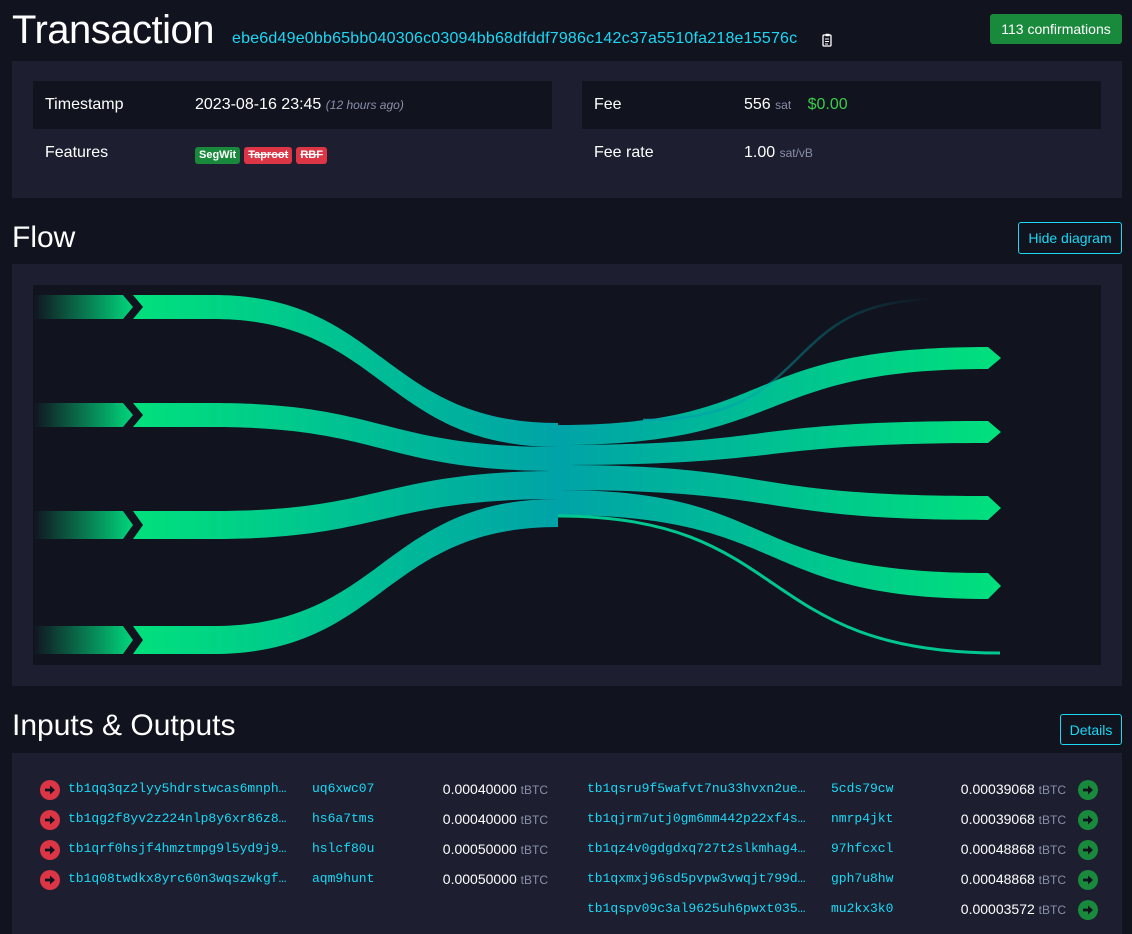 The height and width of the screenshot is (934, 1132). I want to click on feerate-unit: sat/vB, so click(796, 153).